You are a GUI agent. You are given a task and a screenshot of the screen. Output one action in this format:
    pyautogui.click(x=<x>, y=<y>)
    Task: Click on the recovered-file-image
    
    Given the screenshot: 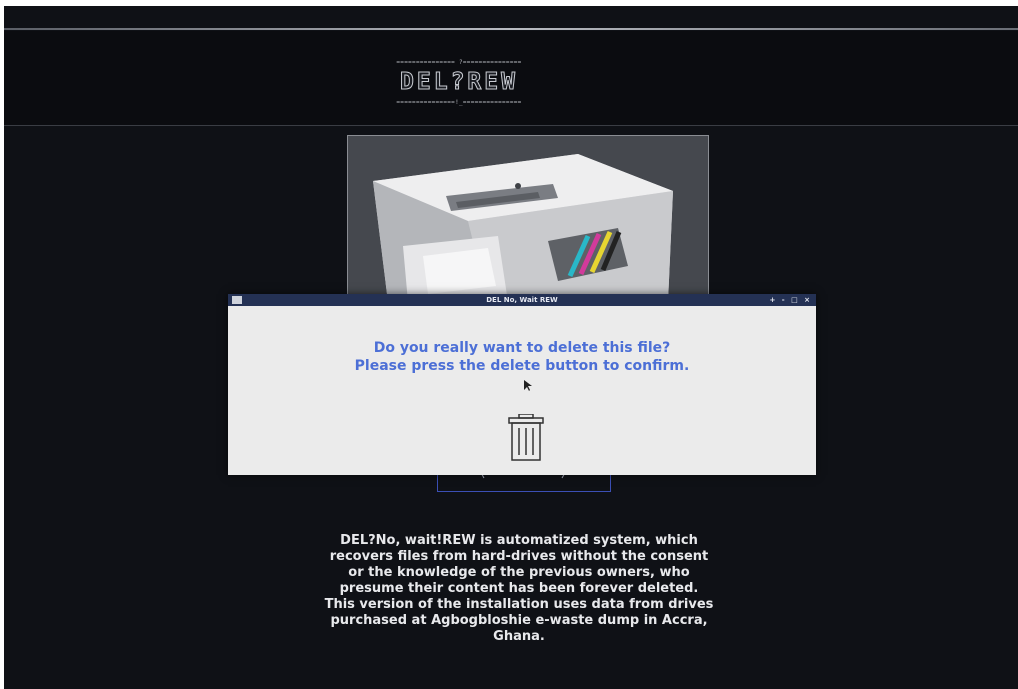 What is the action you would take?
    pyautogui.click(x=528, y=219)
    